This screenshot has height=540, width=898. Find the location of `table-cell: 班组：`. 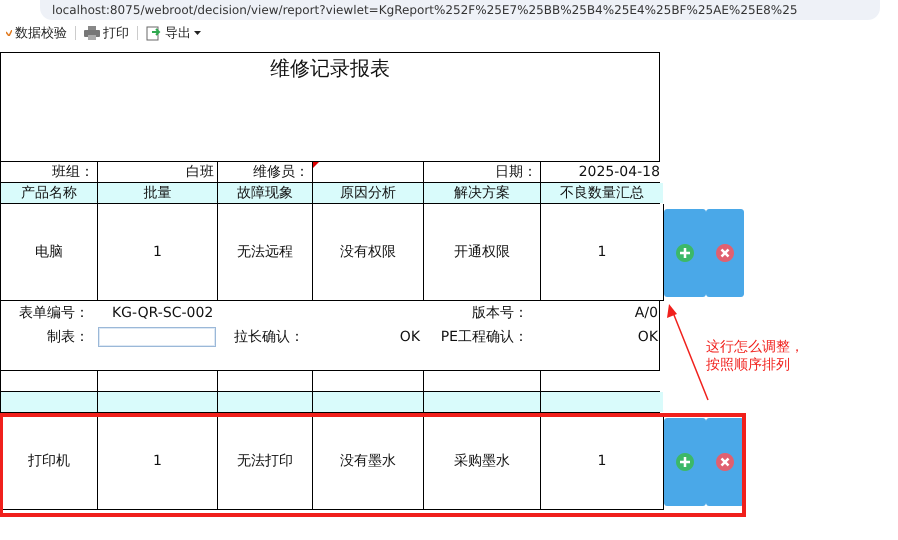

table-cell: 班组： is located at coordinates (49, 172).